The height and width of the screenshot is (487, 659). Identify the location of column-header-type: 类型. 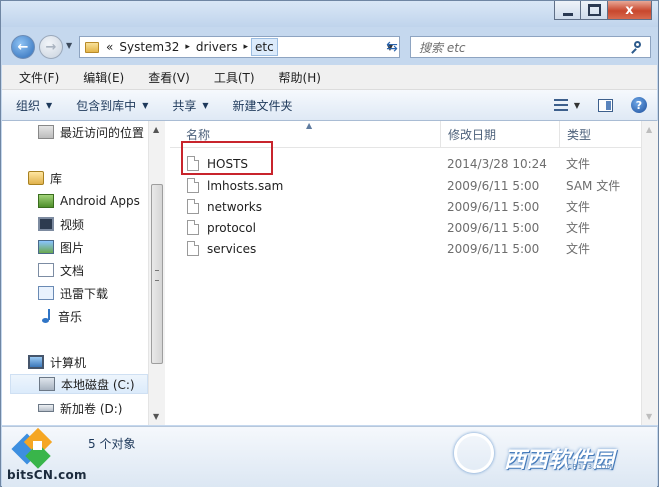
(600, 134).